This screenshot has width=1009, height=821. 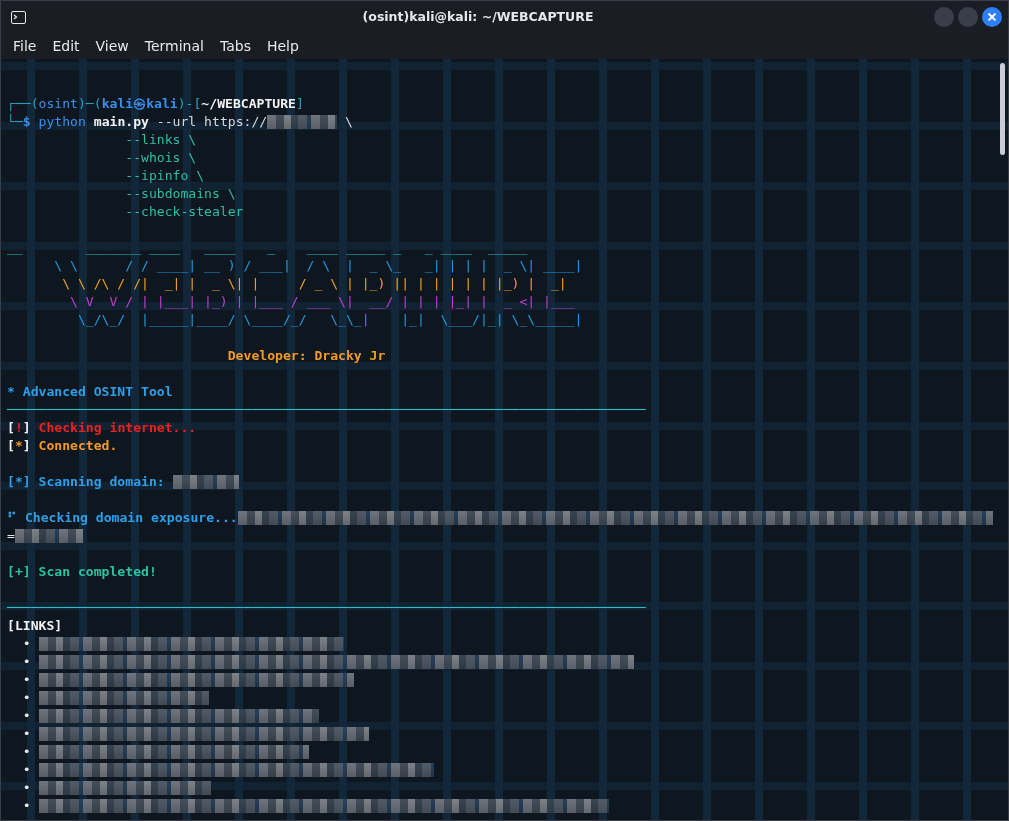 I want to click on menu-item: Help, so click(x=282, y=46).